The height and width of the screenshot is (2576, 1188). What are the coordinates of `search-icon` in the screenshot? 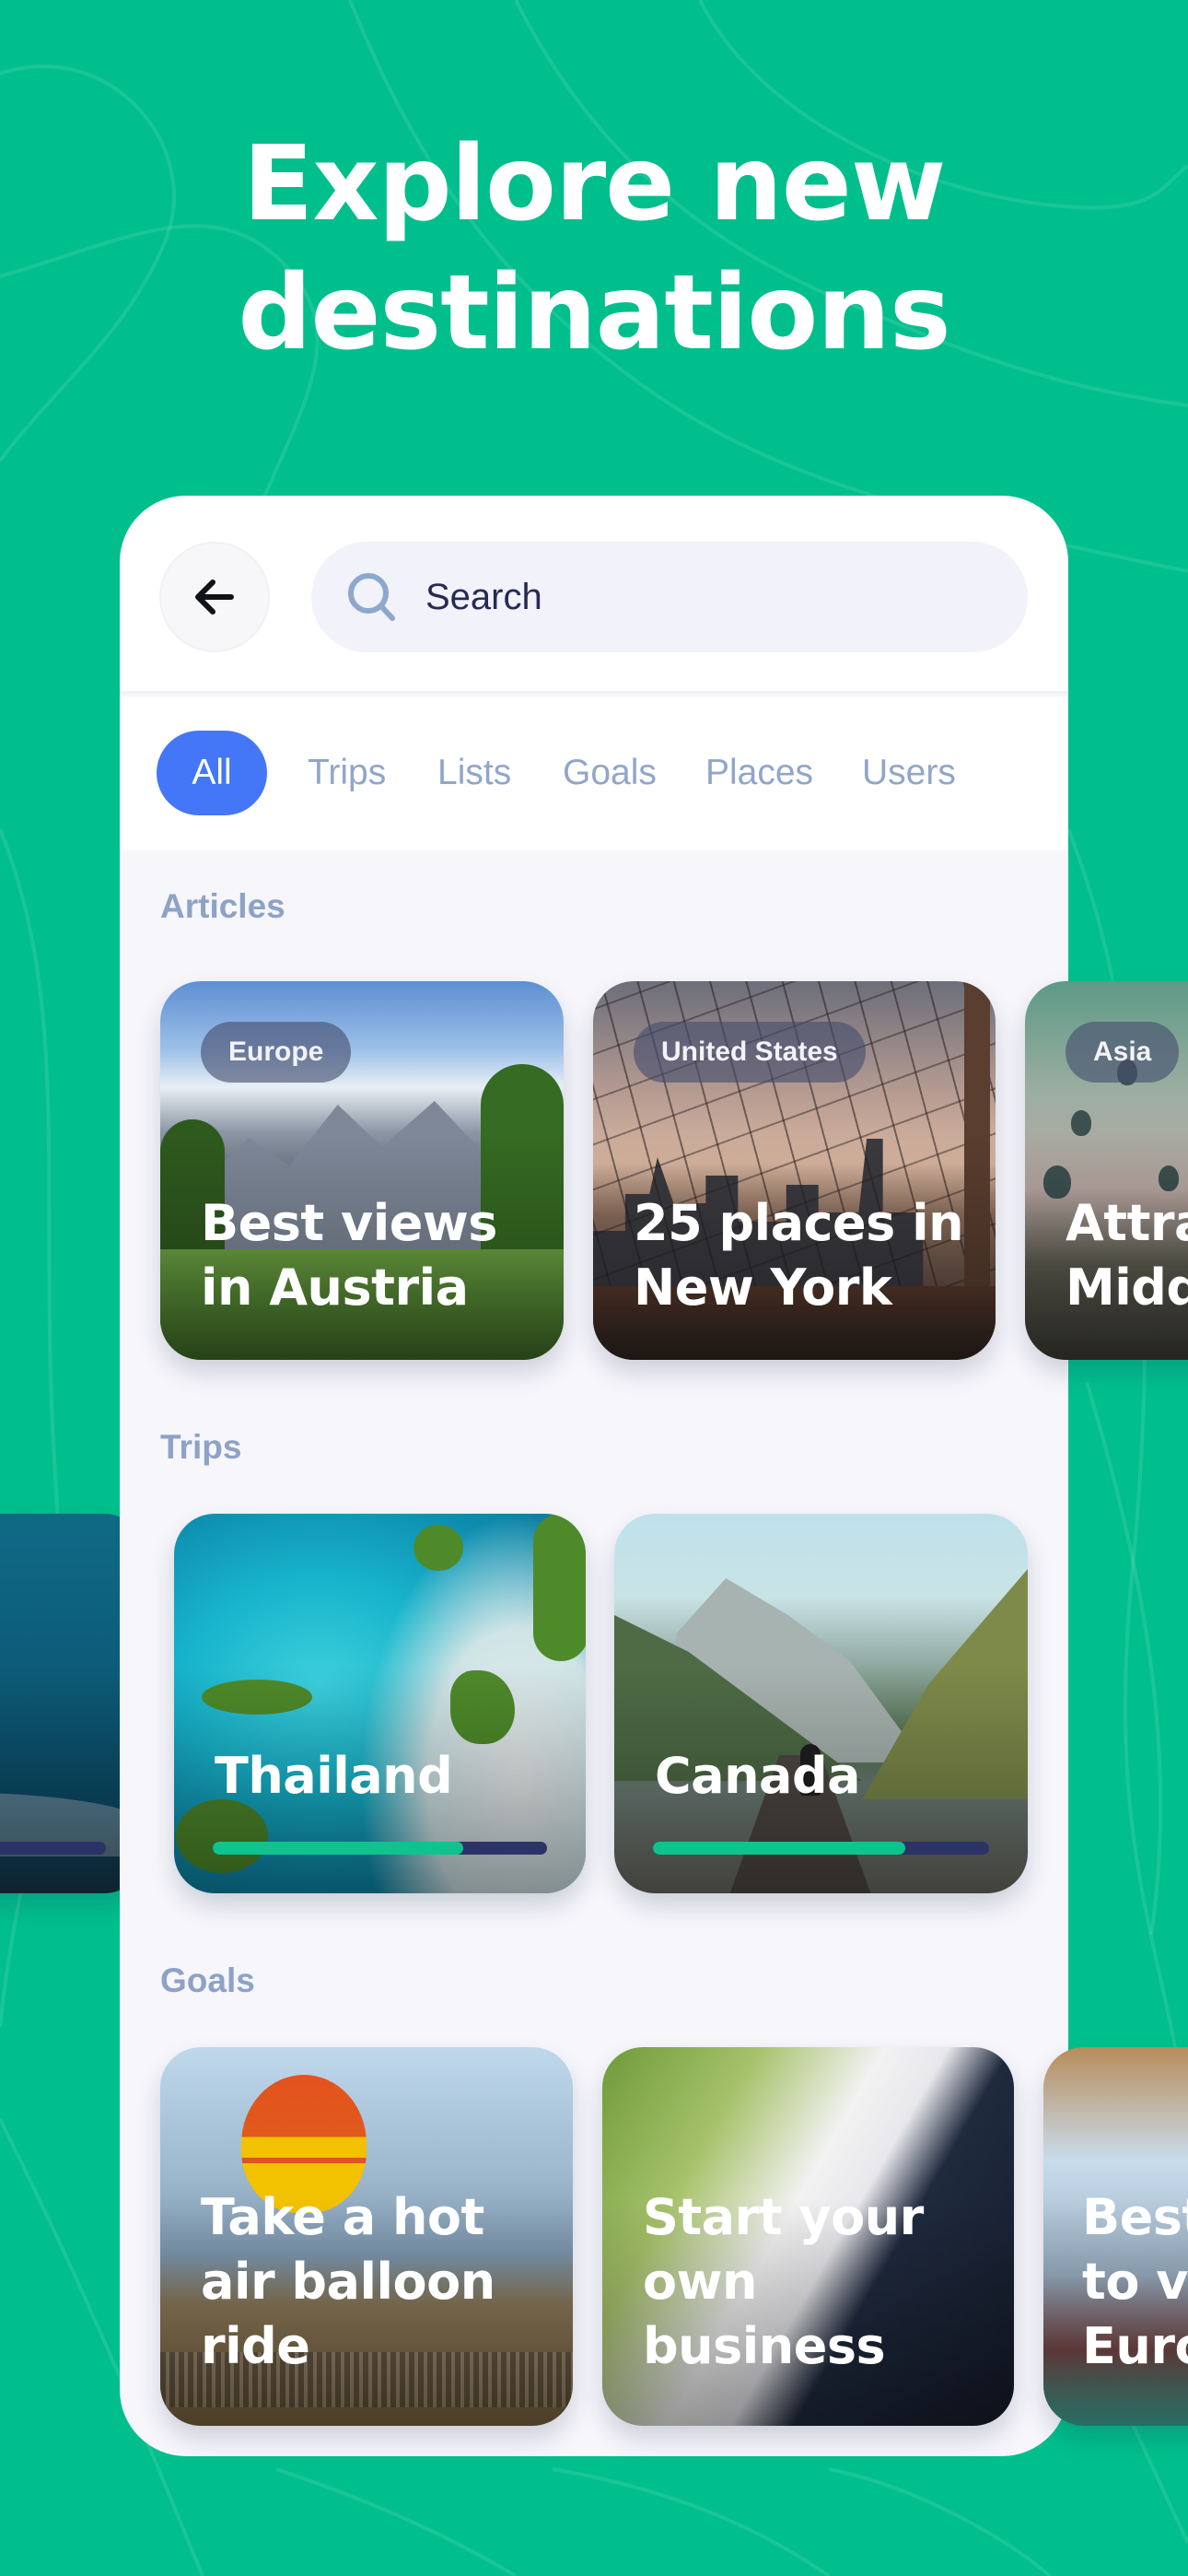 It's located at (371, 597).